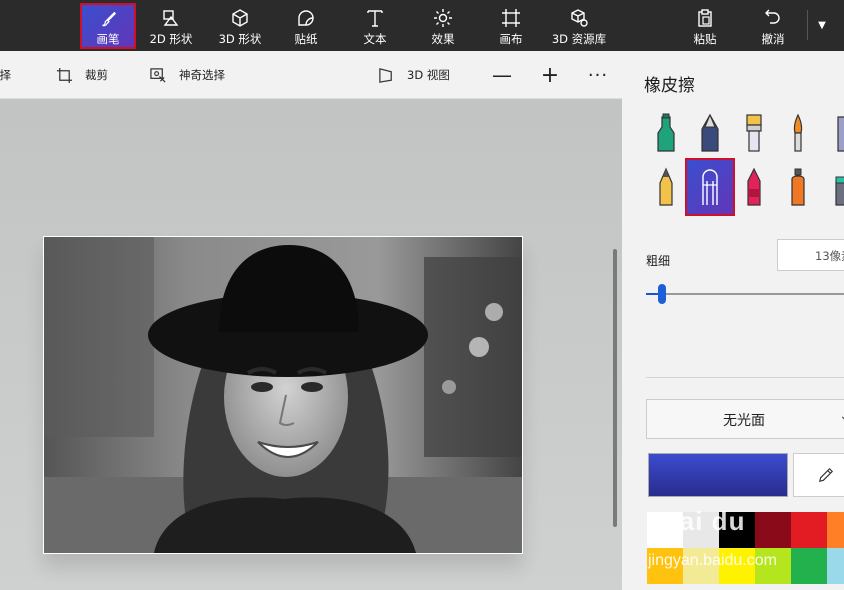 The image size is (844, 590). Describe the element at coordinates (745, 294) in the screenshot. I see `size-slider-track` at that location.